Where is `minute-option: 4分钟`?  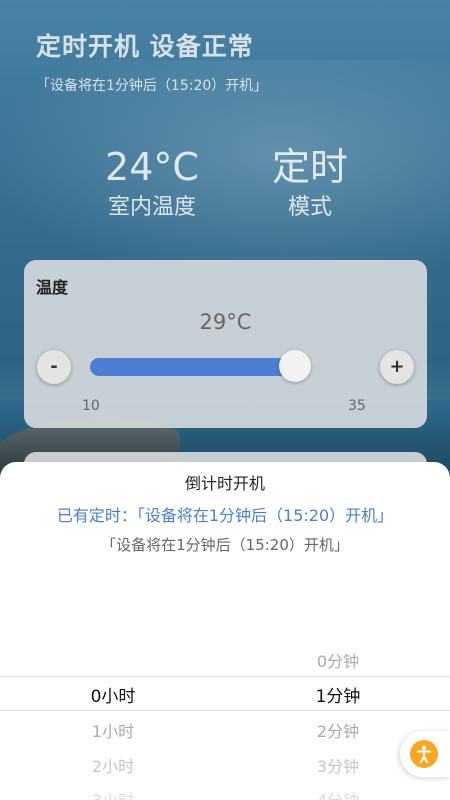
minute-option: 4分钟 is located at coordinates (338, 793).